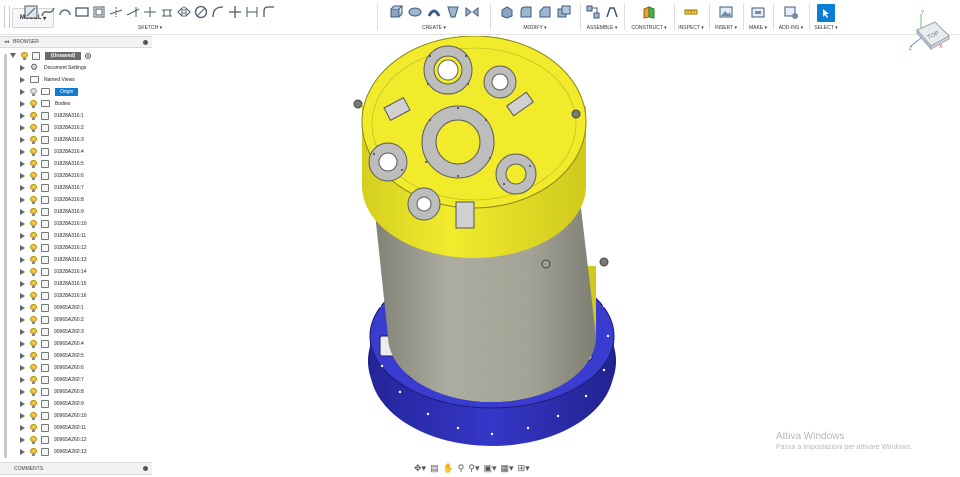 Image resolution: width=960 pixels, height=477 pixels. Describe the element at coordinates (235, 12) in the screenshot. I see `point-cross-icon` at that location.